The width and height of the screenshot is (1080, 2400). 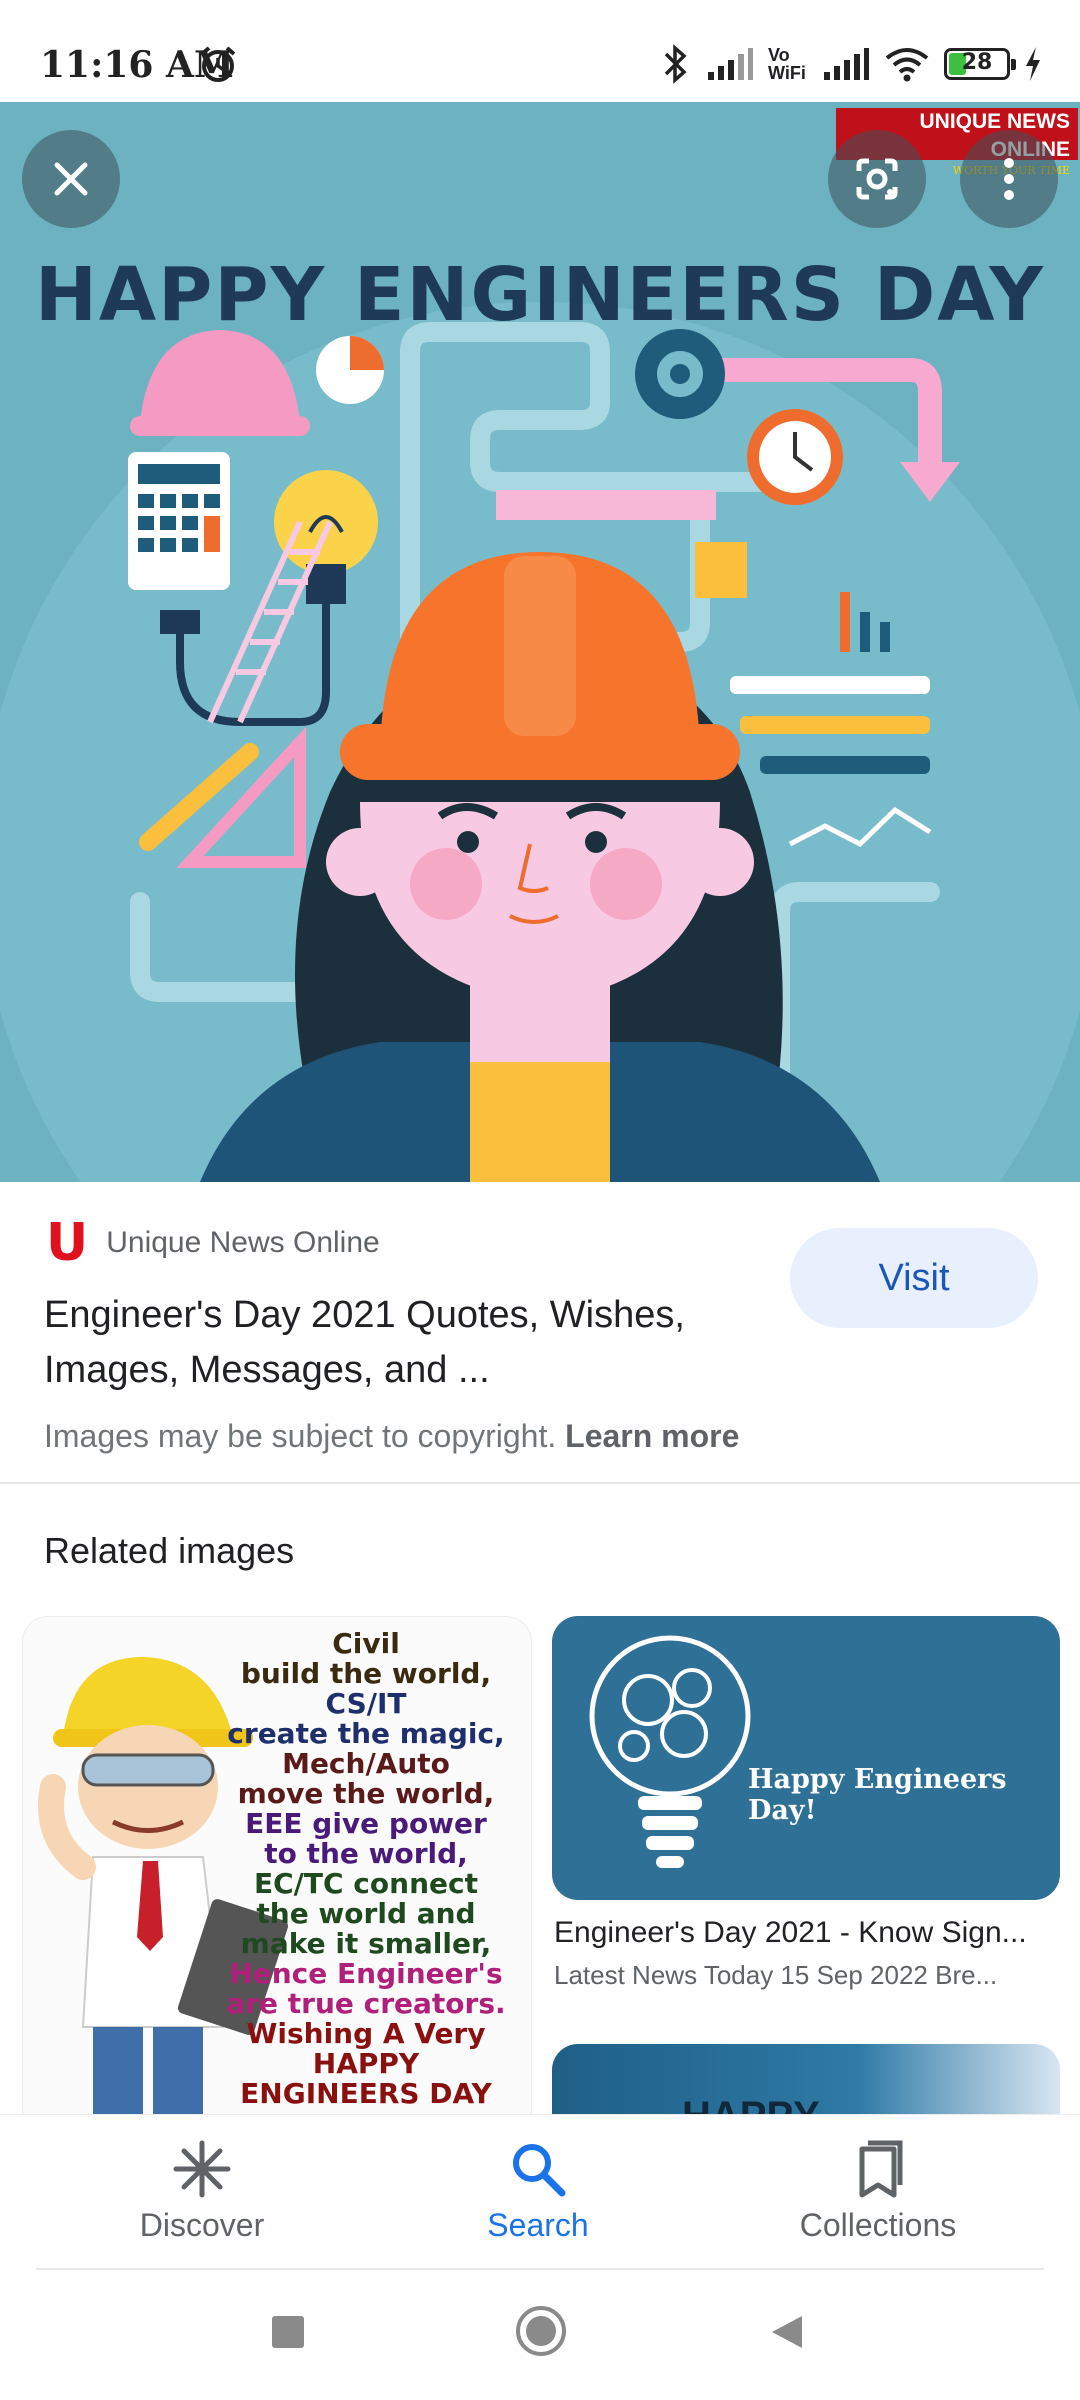 I want to click on battery-icon: 28, so click(x=980, y=64).